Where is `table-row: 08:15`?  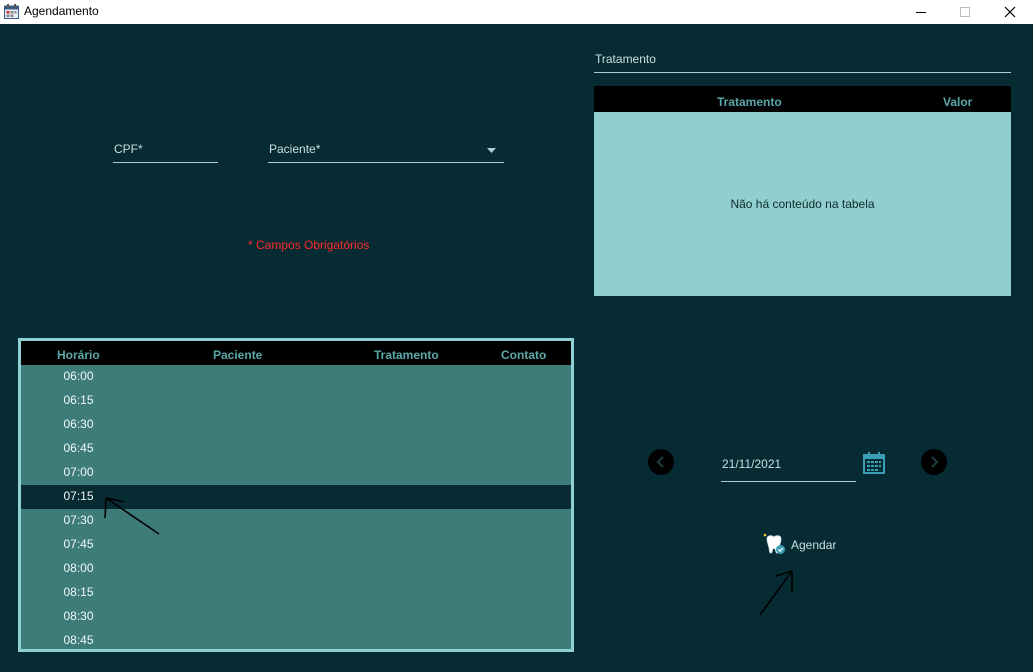
table-row: 08:15 is located at coordinates (296, 593).